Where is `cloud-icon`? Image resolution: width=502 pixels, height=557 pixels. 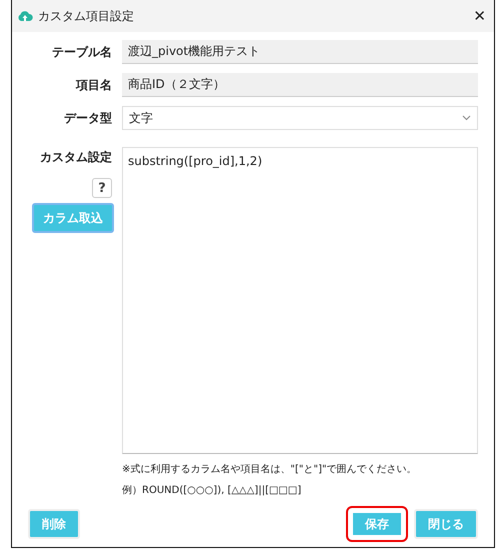
cloud-icon is located at coordinates (25, 16).